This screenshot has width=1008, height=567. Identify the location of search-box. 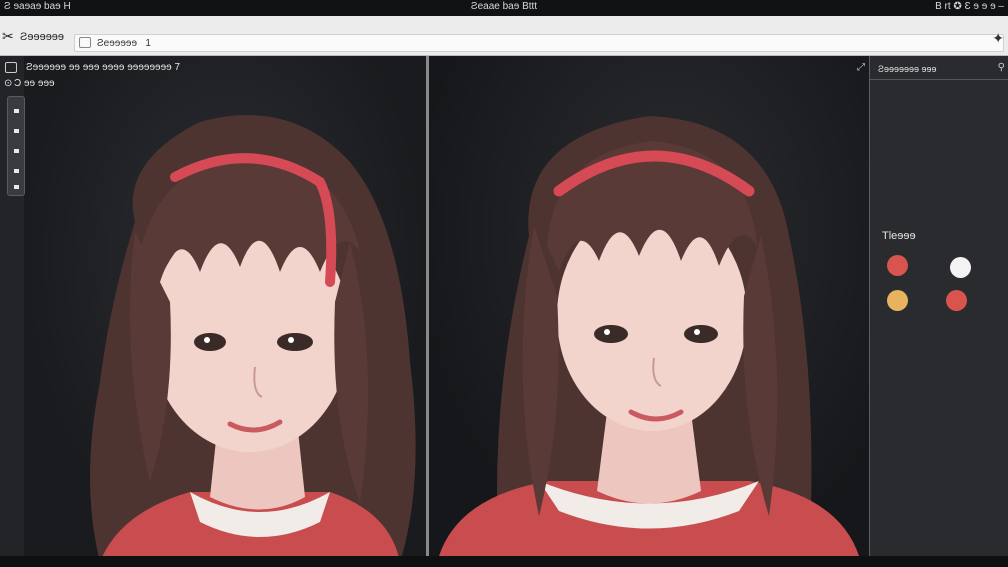
(539, 43).